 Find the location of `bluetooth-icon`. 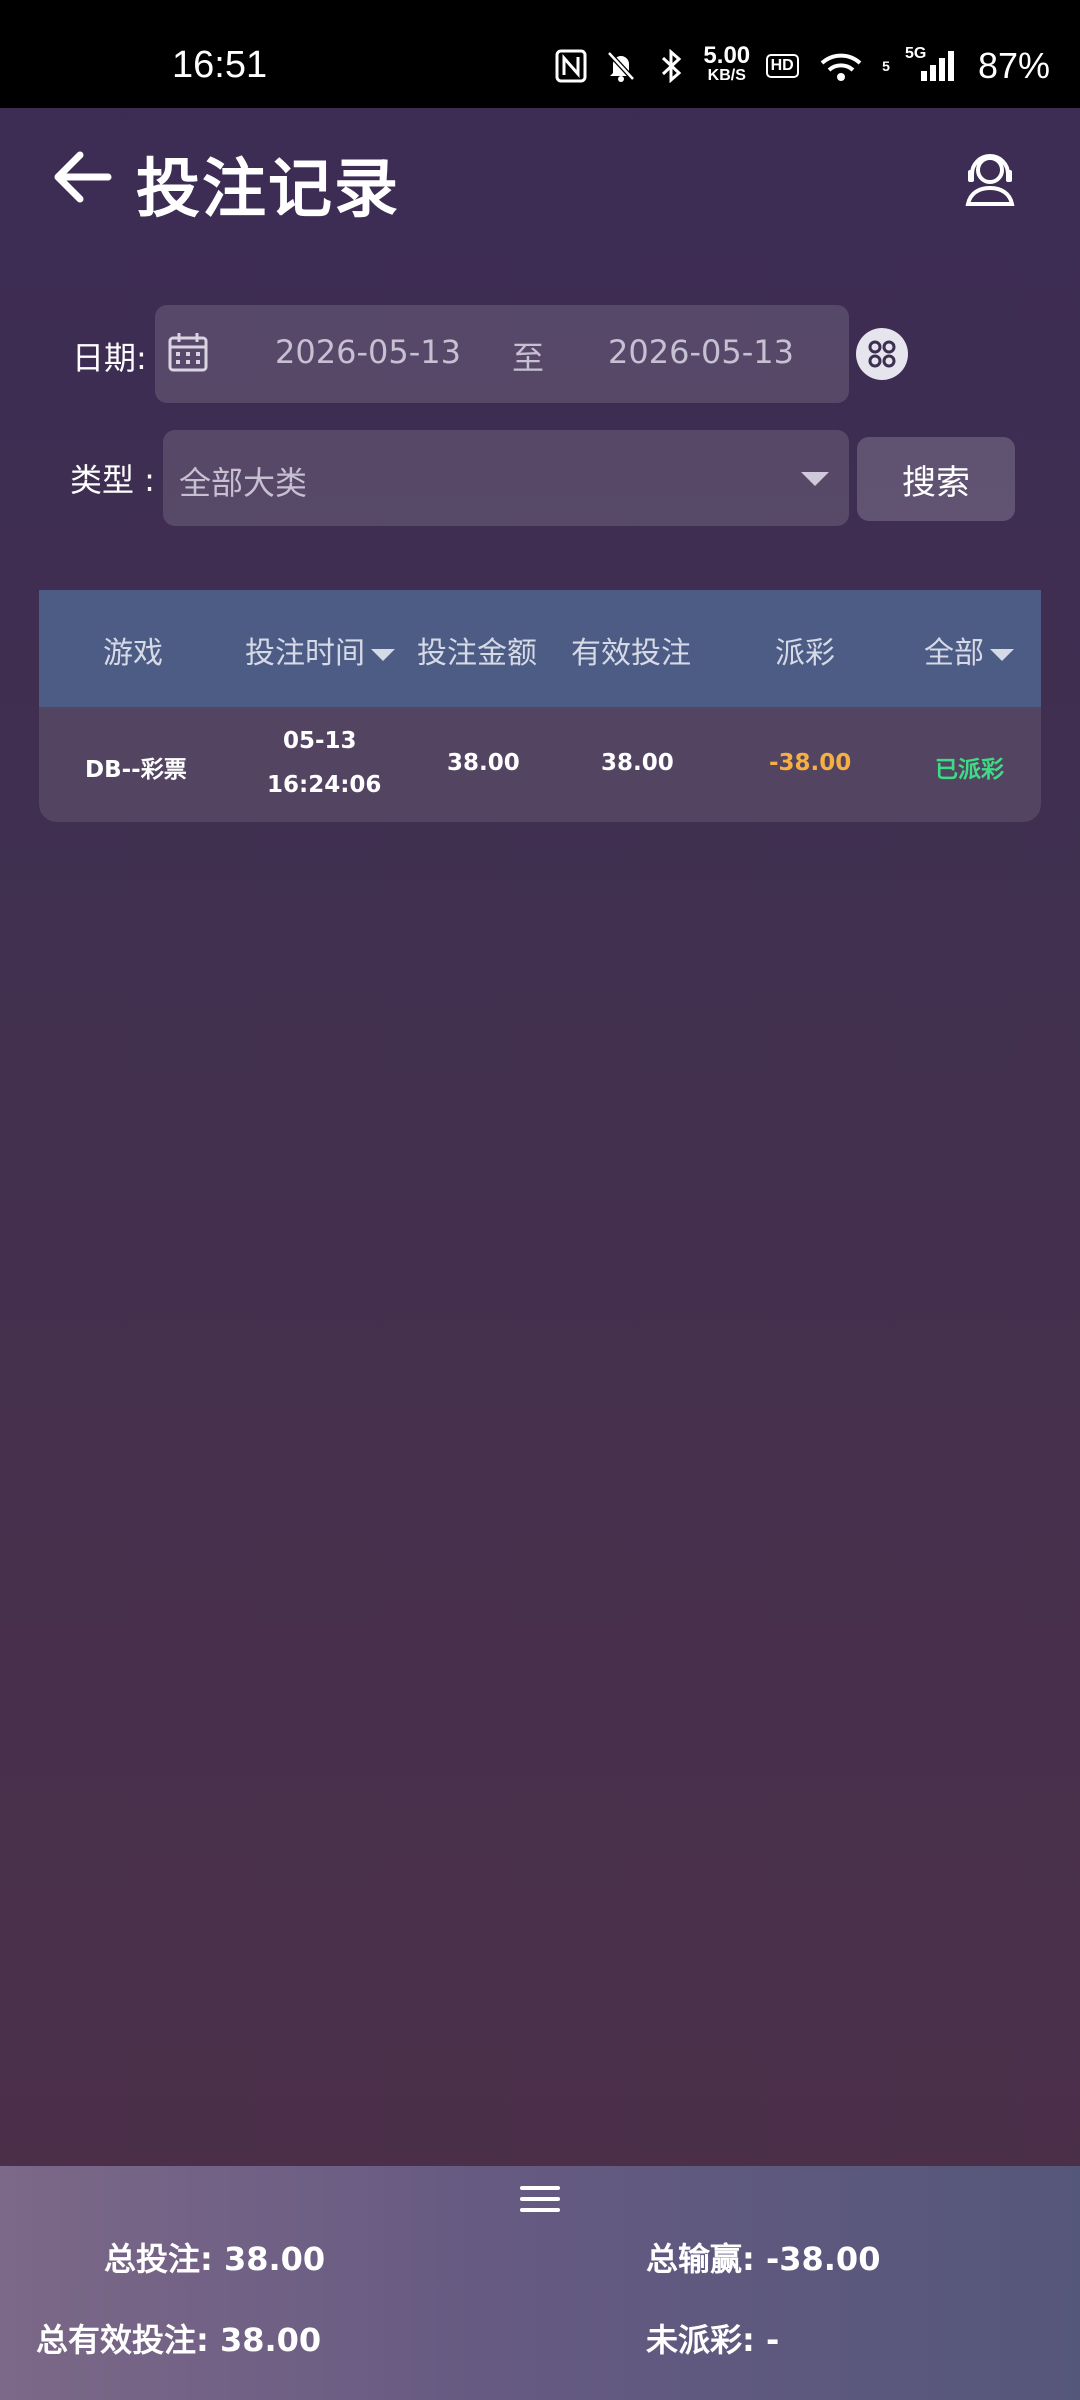

bluetooth-icon is located at coordinates (671, 66).